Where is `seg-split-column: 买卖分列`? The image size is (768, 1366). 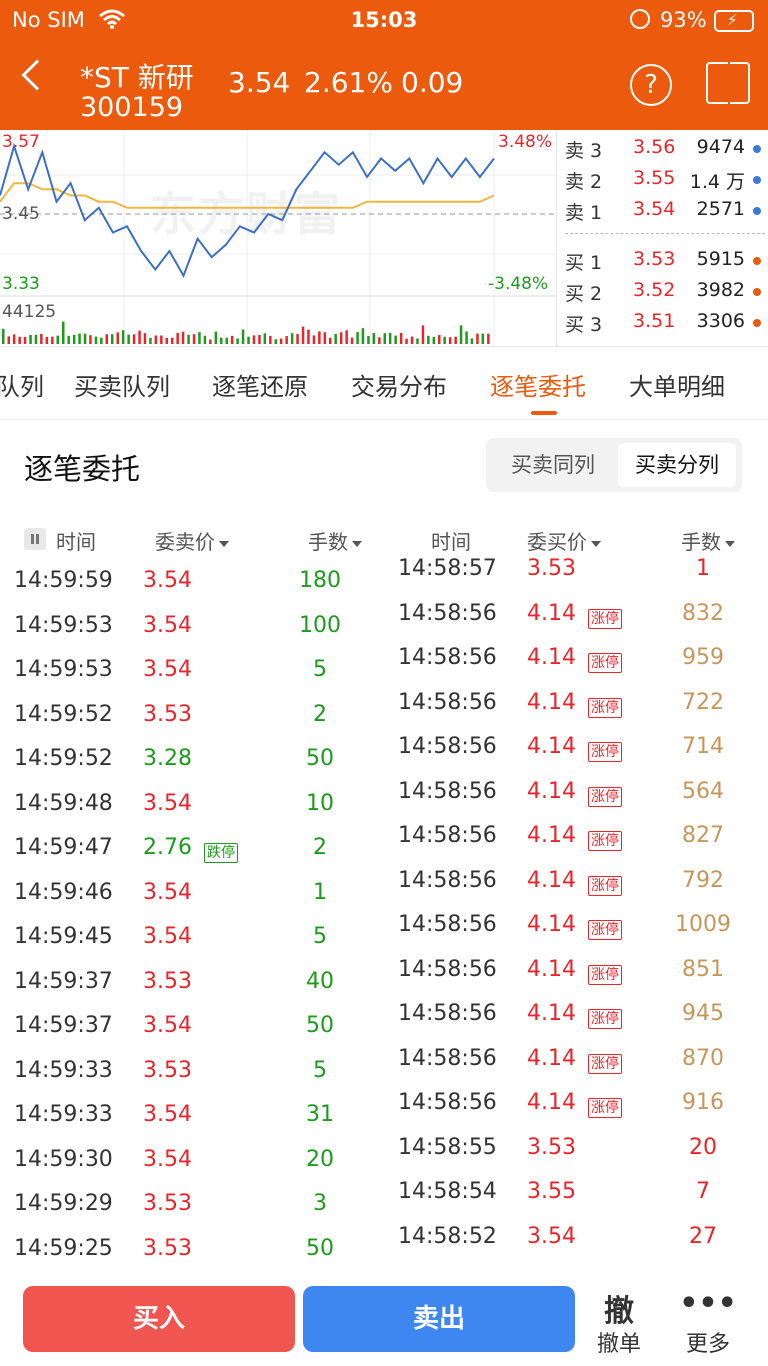
seg-split-column: 买卖分列 is located at coordinates (677, 465).